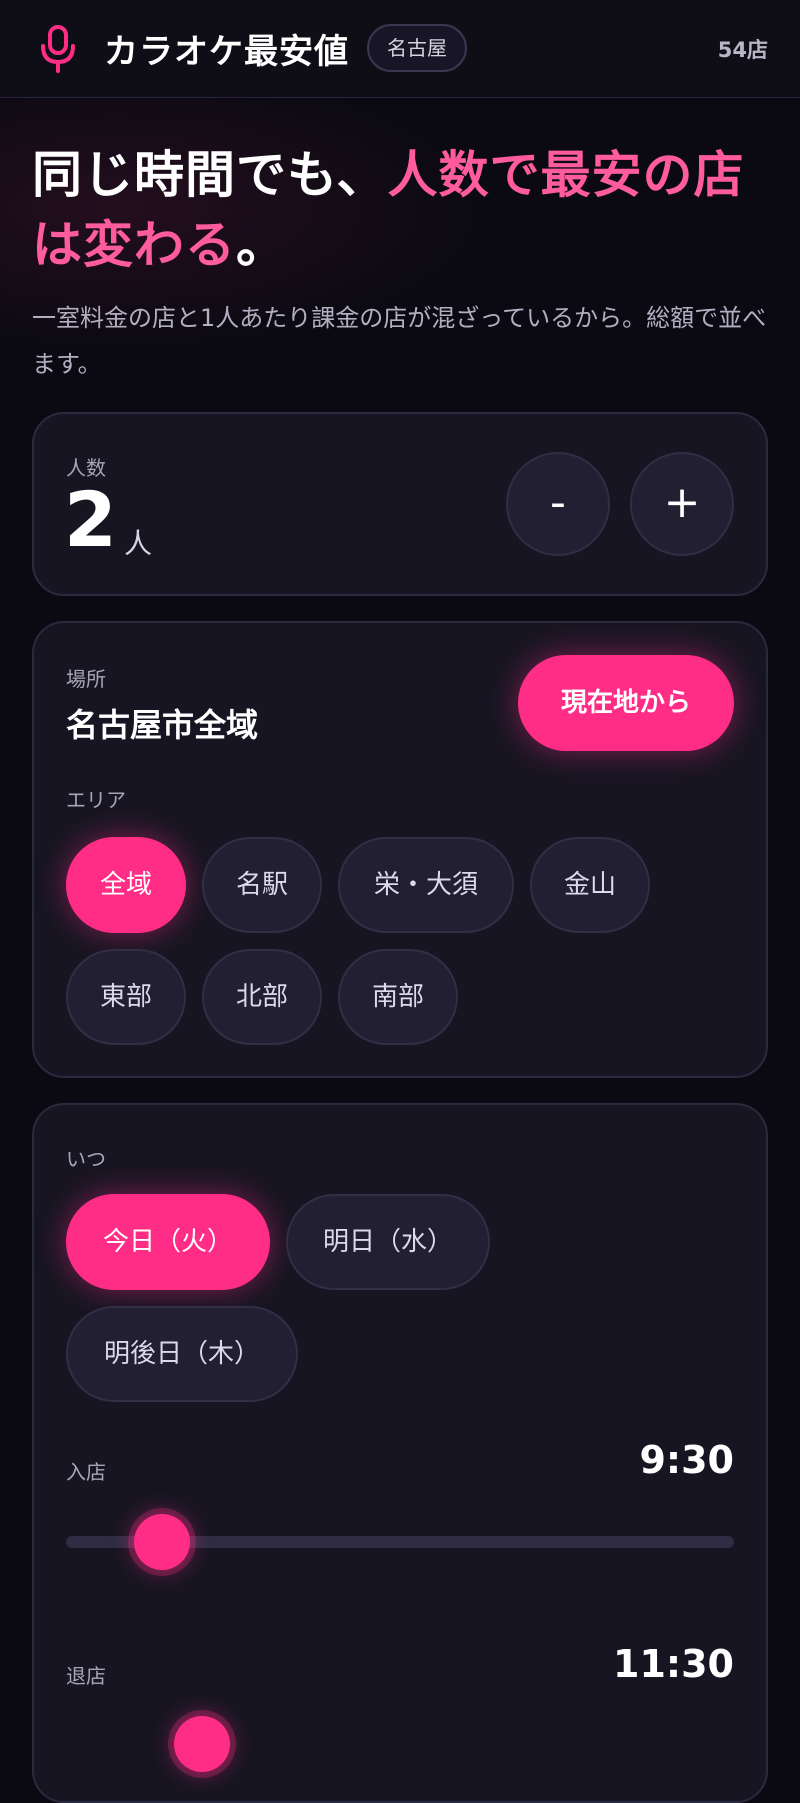 This screenshot has height=1803, width=800. What do you see at coordinates (426, 885) in the screenshot?
I see `area-chip-sakae-osu: 栄・大須` at bounding box center [426, 885].